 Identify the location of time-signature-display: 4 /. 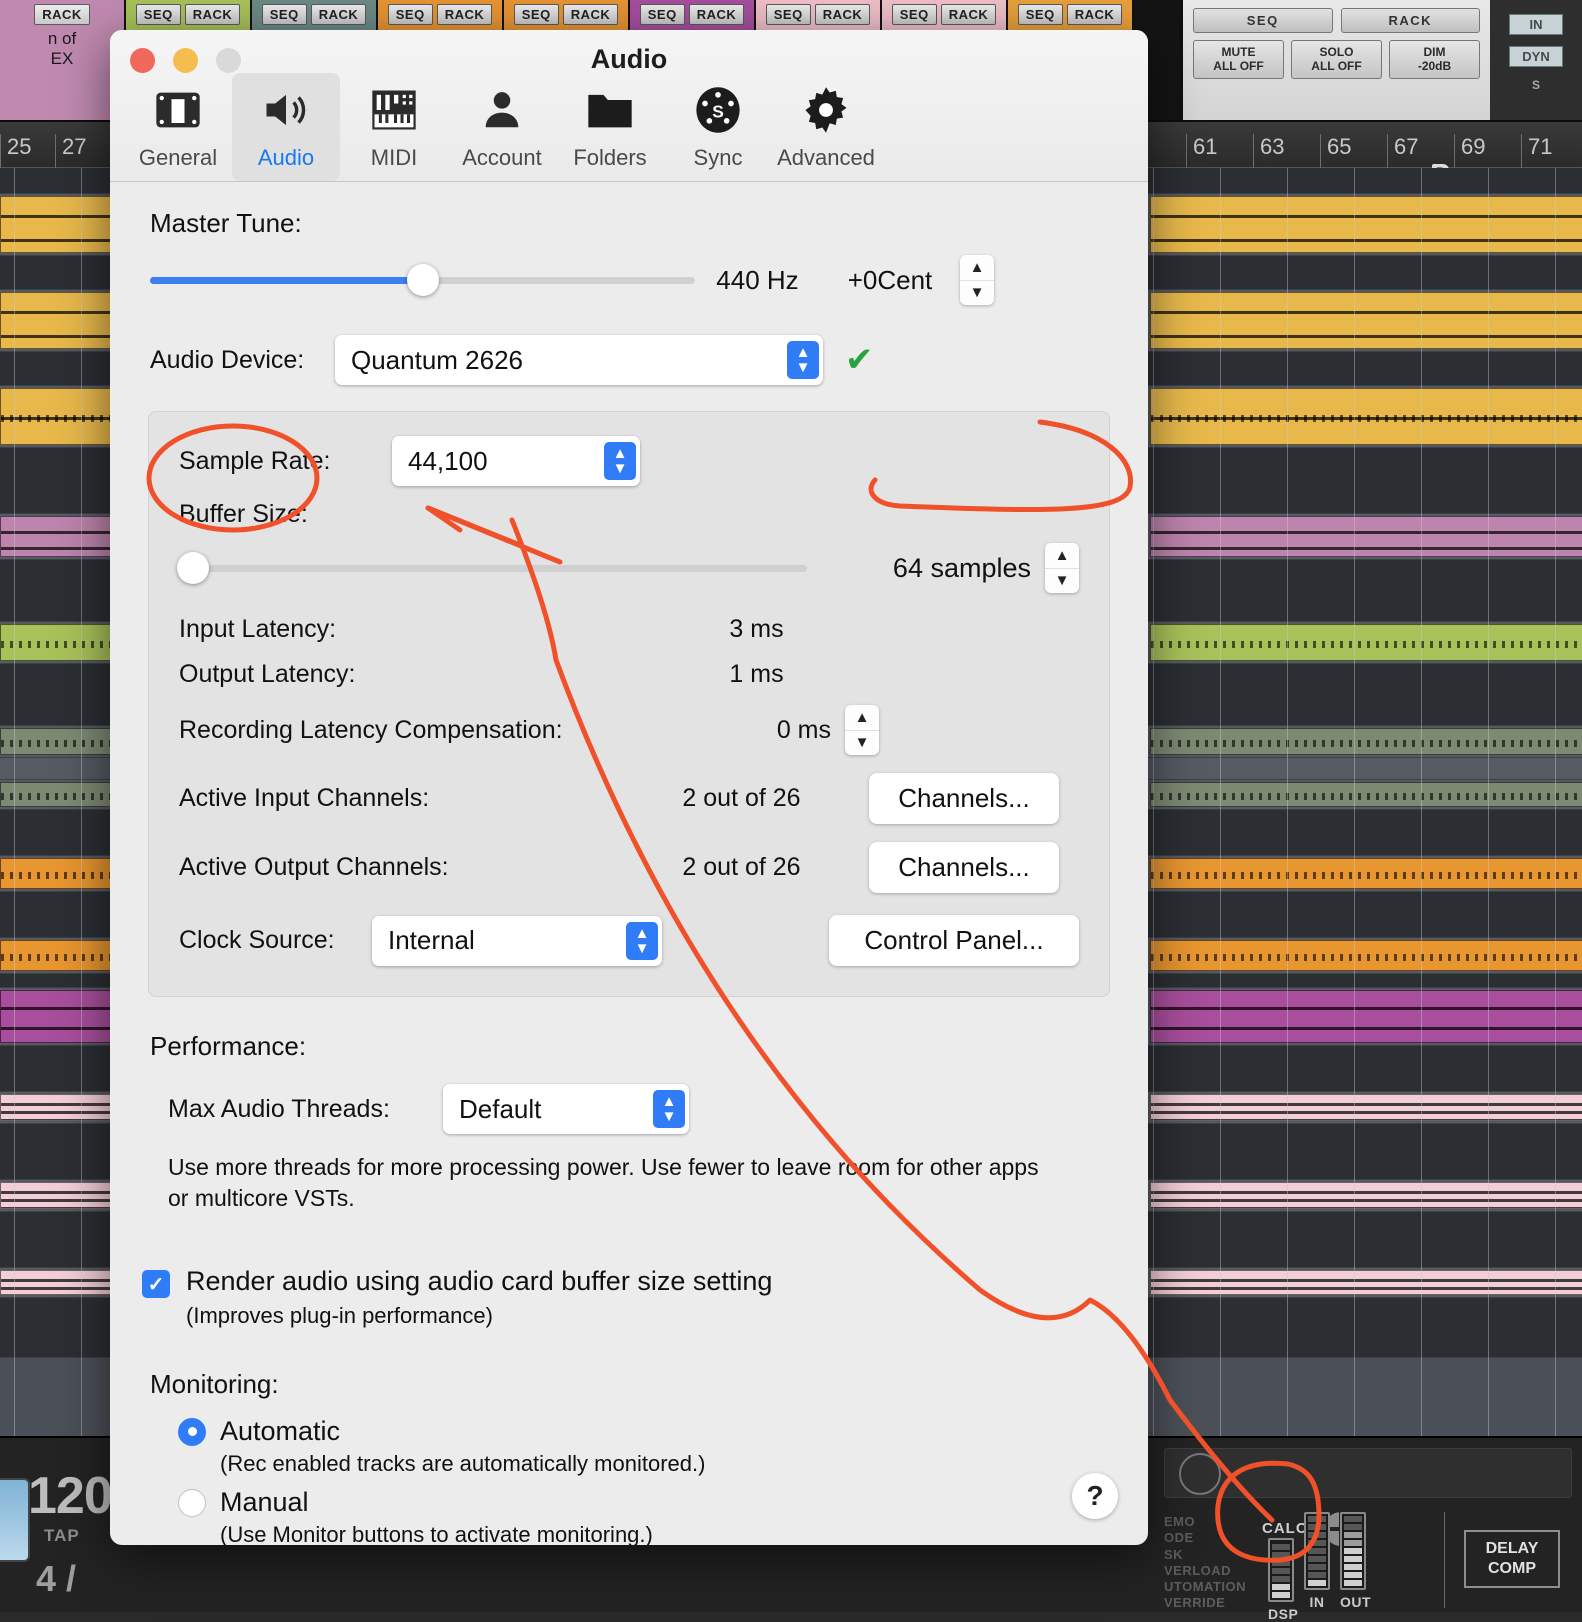
(56, 1579).